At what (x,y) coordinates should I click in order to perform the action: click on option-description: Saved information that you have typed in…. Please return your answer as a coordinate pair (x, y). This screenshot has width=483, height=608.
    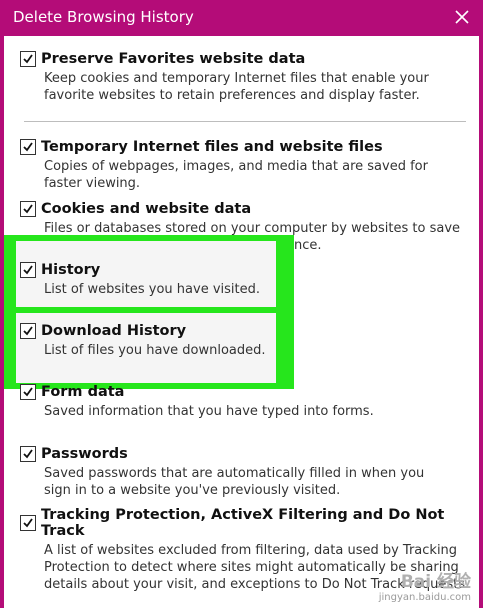
    Looking at the image, I should click on (209, 411).